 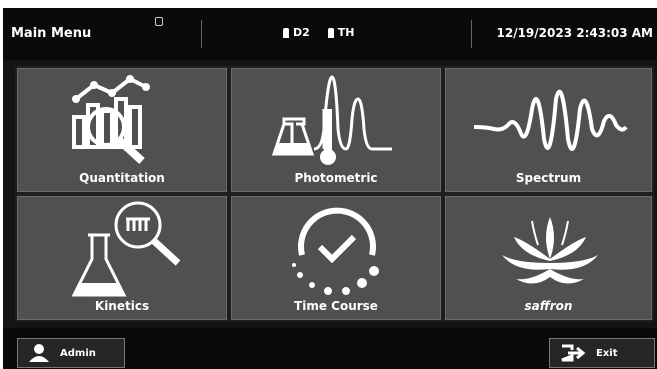 What do you see at coordinates (336, 306) in the screenshot?
I see `tile-label: Time Course` at bounding box center [336, 306].